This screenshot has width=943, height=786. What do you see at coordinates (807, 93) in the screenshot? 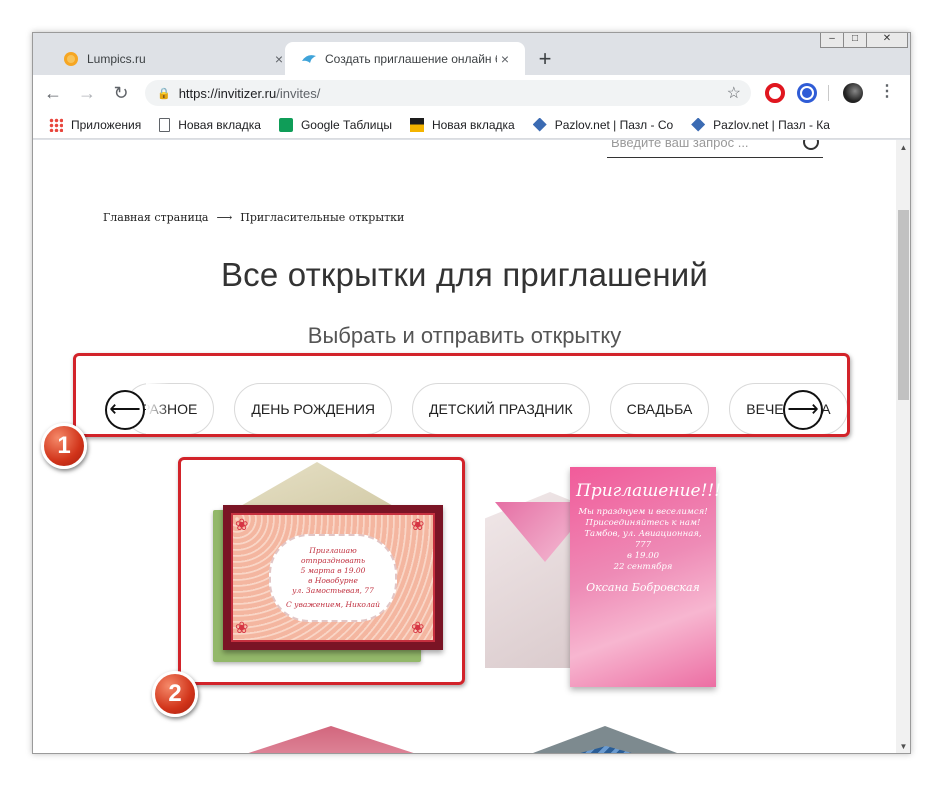
I see `globe-extension-icon` at bounding box center [807, 93].